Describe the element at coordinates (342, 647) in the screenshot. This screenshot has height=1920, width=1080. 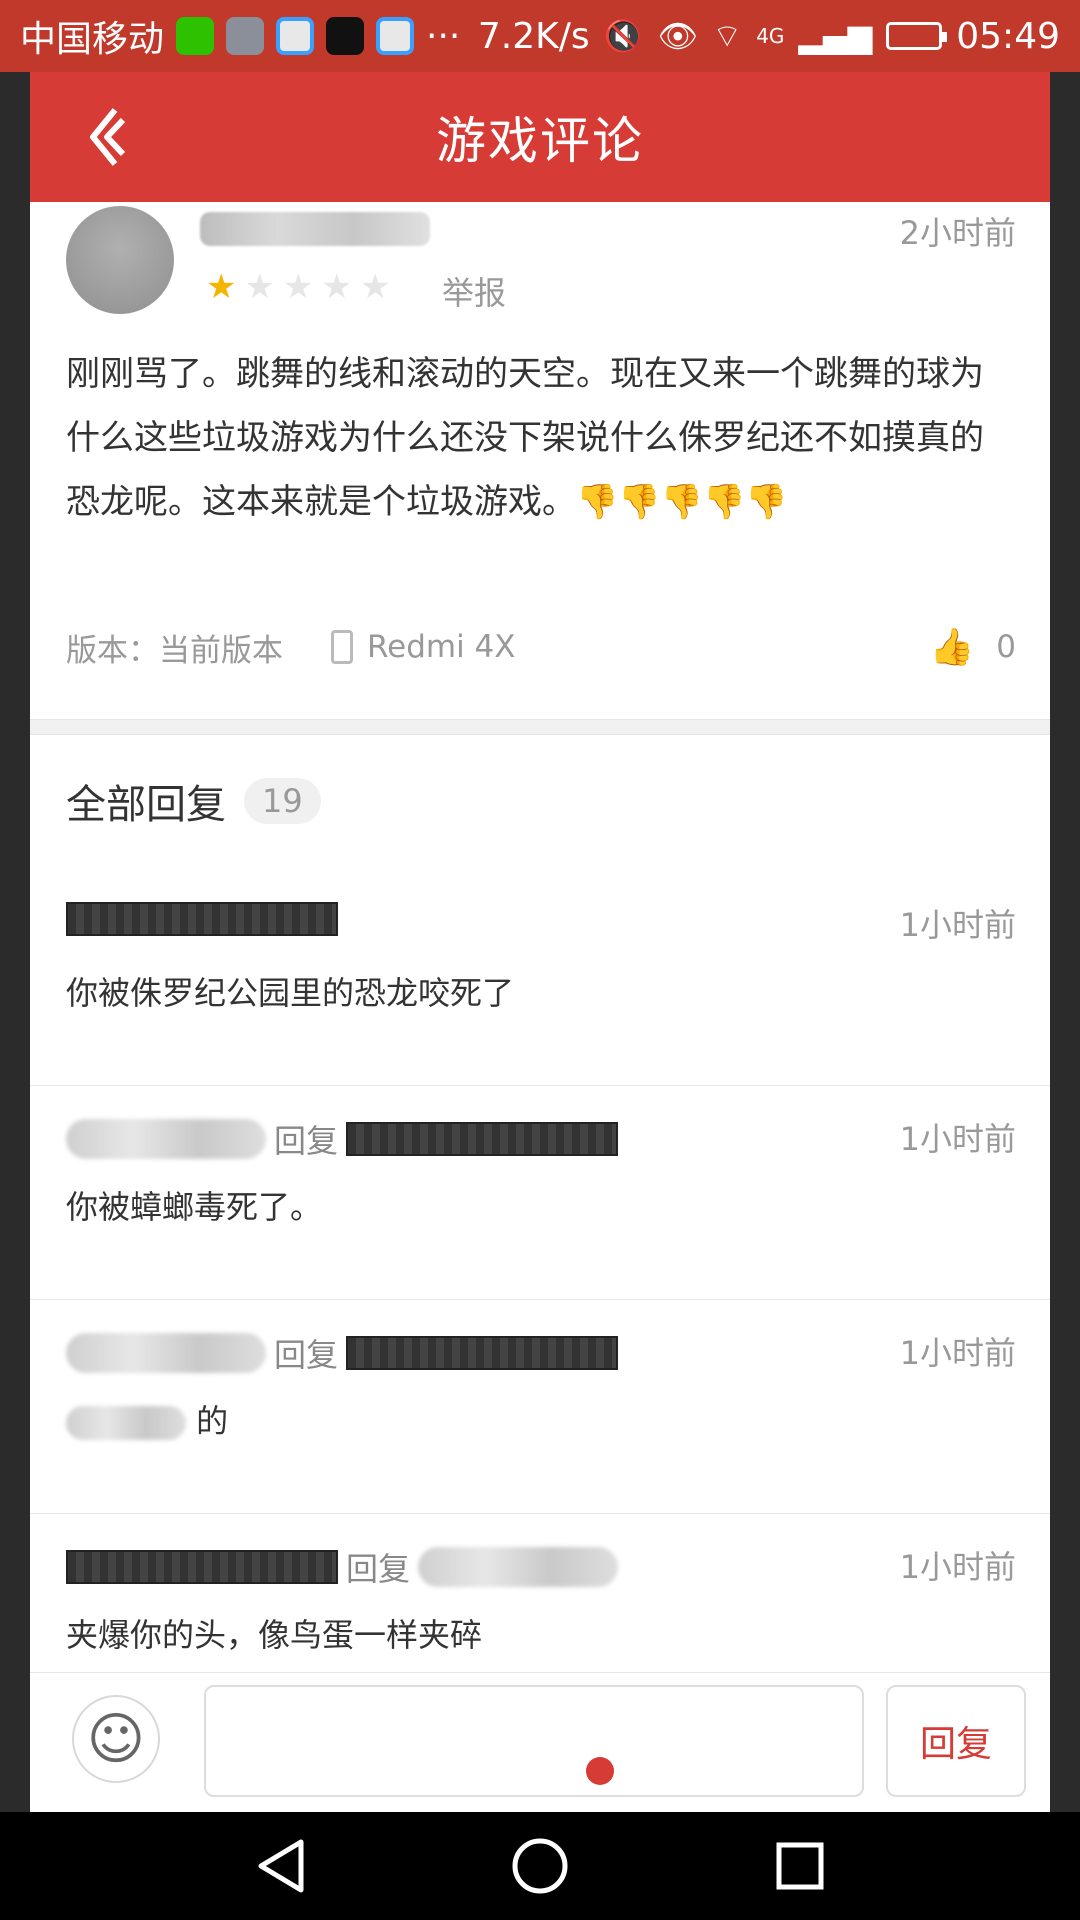
I see `phone-icon` at that location.